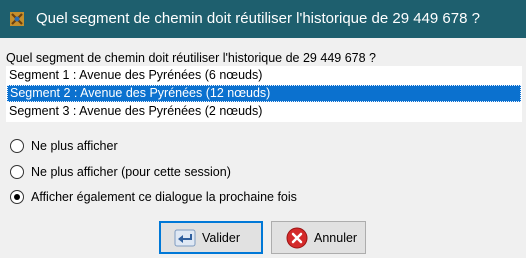  I want to click on validate-button-label: Valider, so click(221, 237).